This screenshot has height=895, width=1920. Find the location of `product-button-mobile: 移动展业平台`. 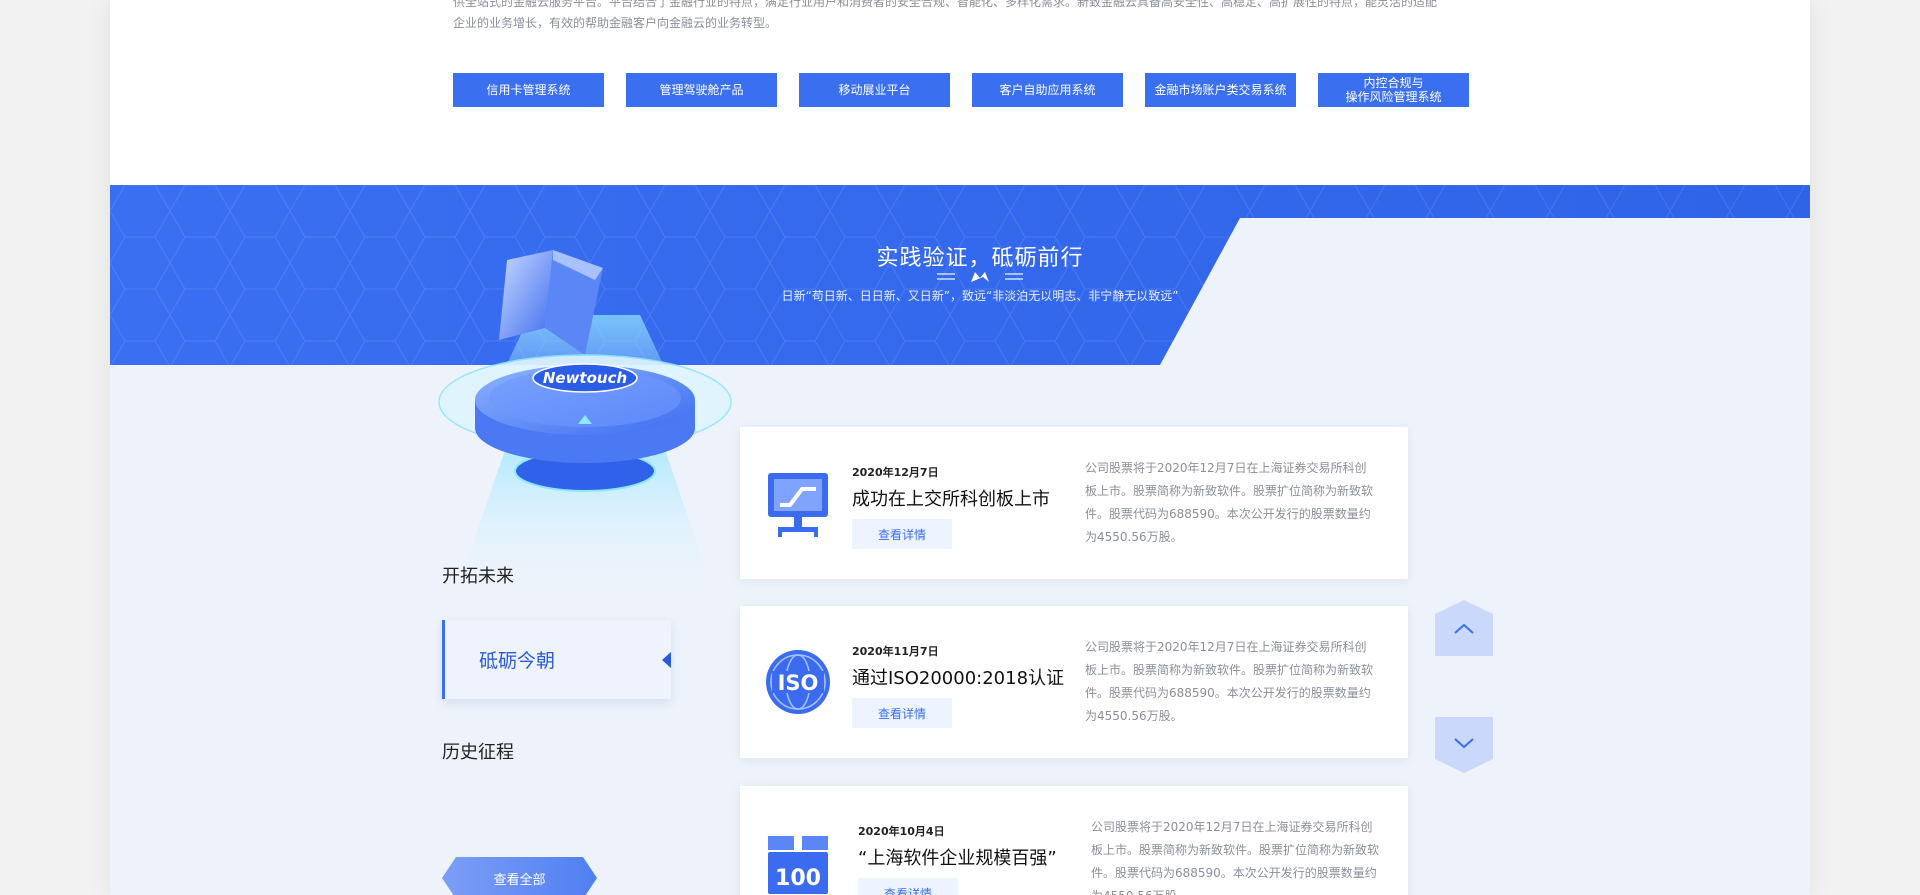

product-button-mobile: 移动展业平台 is located at coordinates (874, 90).